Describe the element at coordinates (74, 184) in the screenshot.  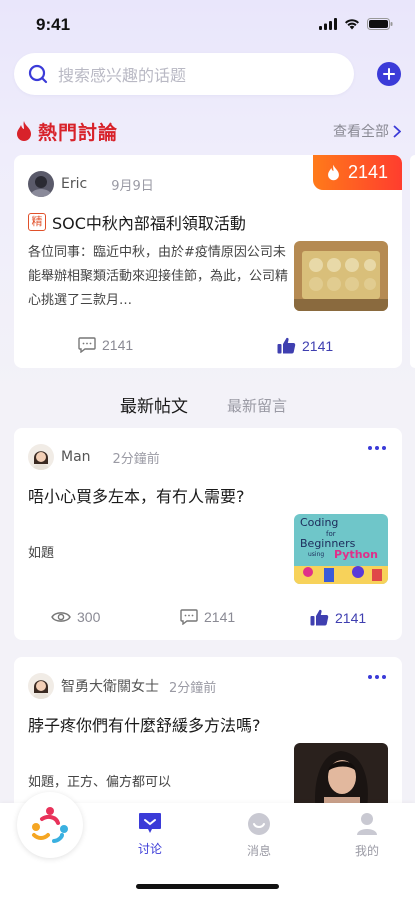
I see `author-name: Eric` at that location.